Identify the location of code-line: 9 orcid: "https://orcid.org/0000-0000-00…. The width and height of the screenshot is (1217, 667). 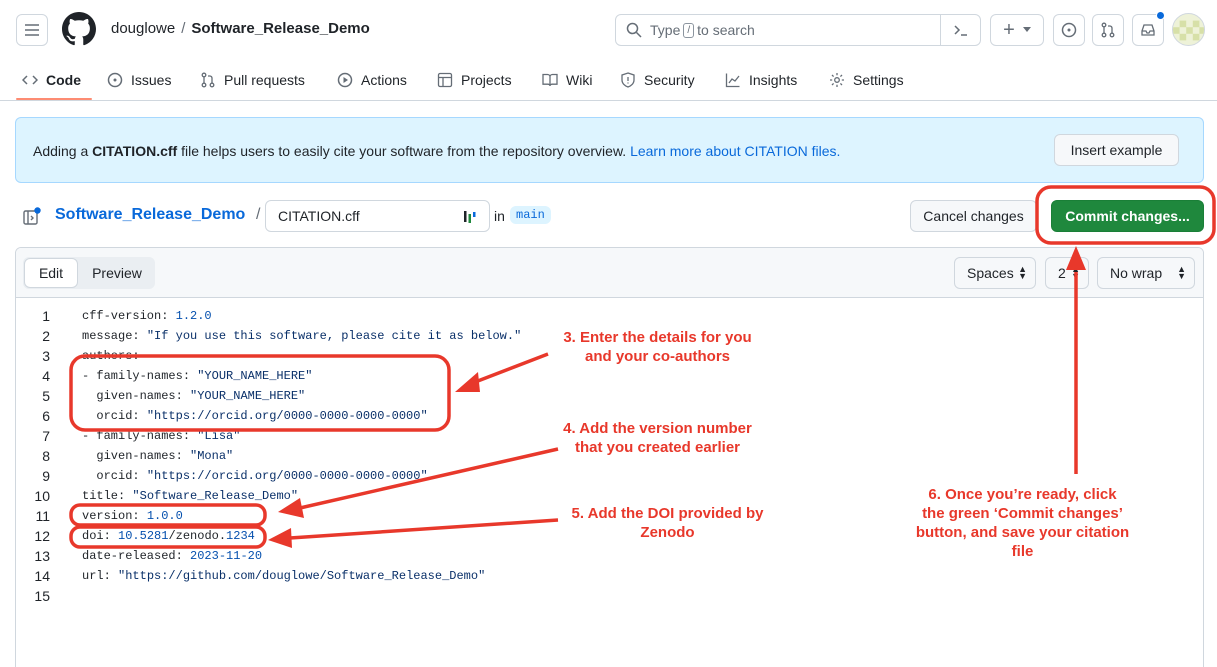
(609, 476).